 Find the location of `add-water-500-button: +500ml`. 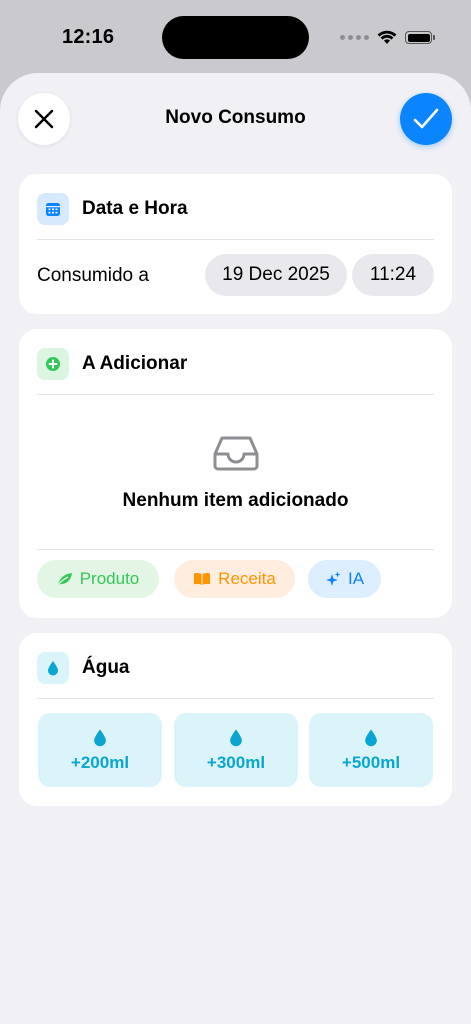

add-water-500-button: +500ml is located at coordinates (371, 750).